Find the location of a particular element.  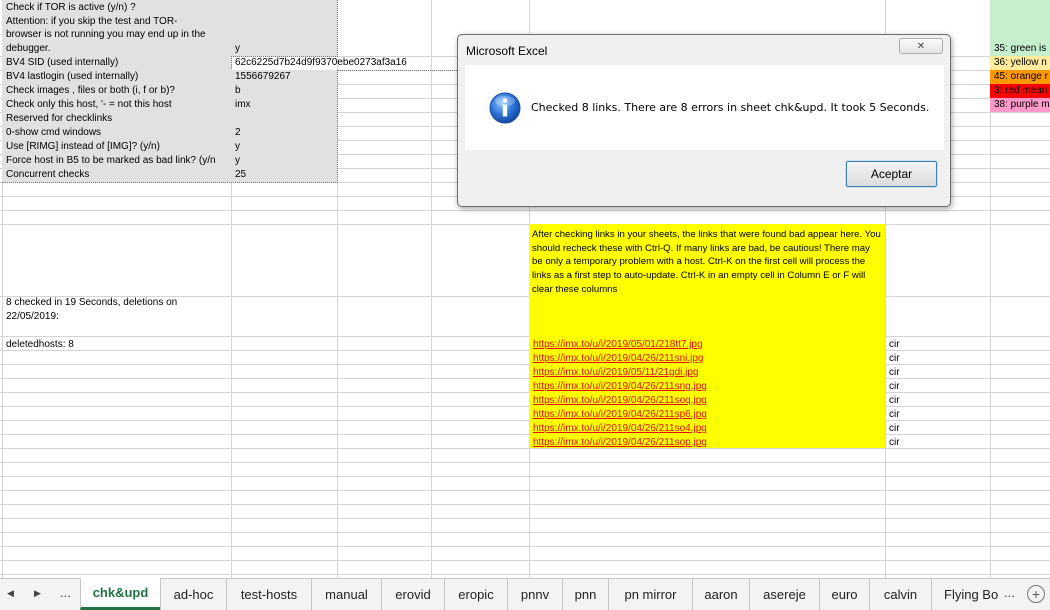

setting-label-lastlogin: BV4 lastlogin (used internally) is located at coordinates (117, 77).